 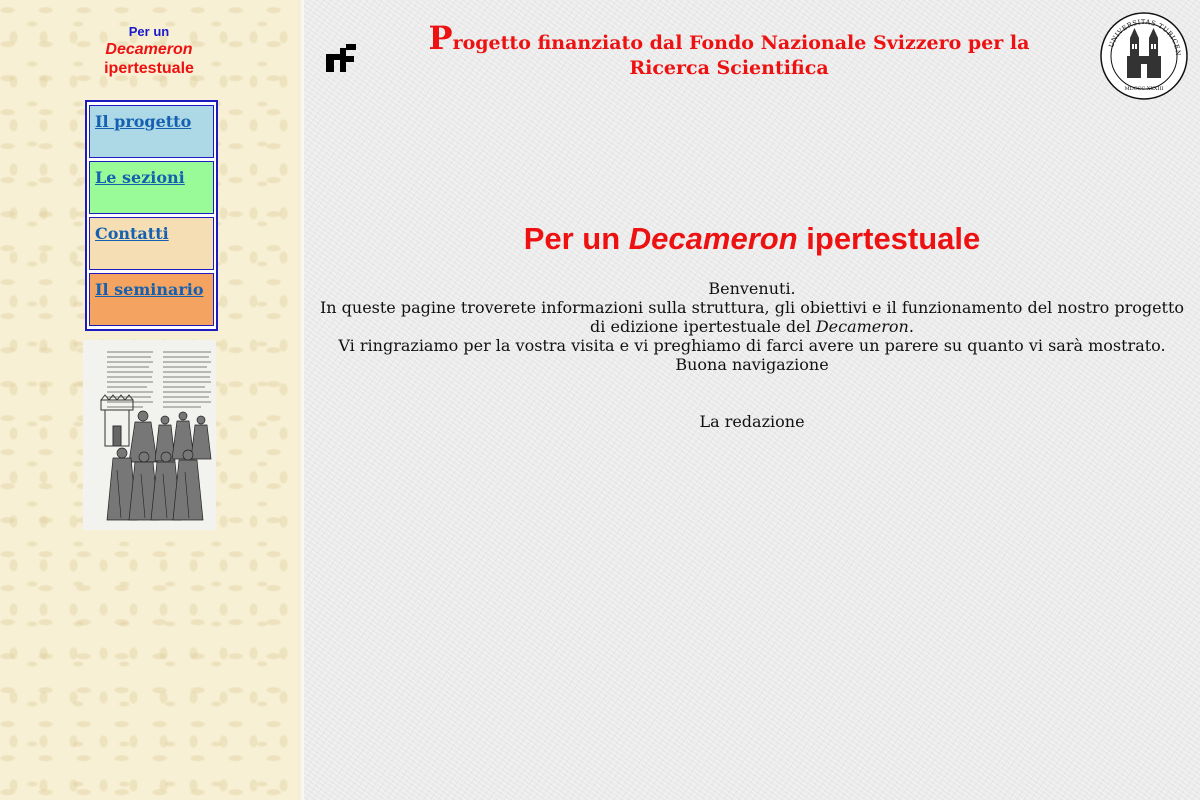 What do you see at coordinates (752, 421) in the screenshot?
I see `signature: La redazione` at bounding box center [752, 421].